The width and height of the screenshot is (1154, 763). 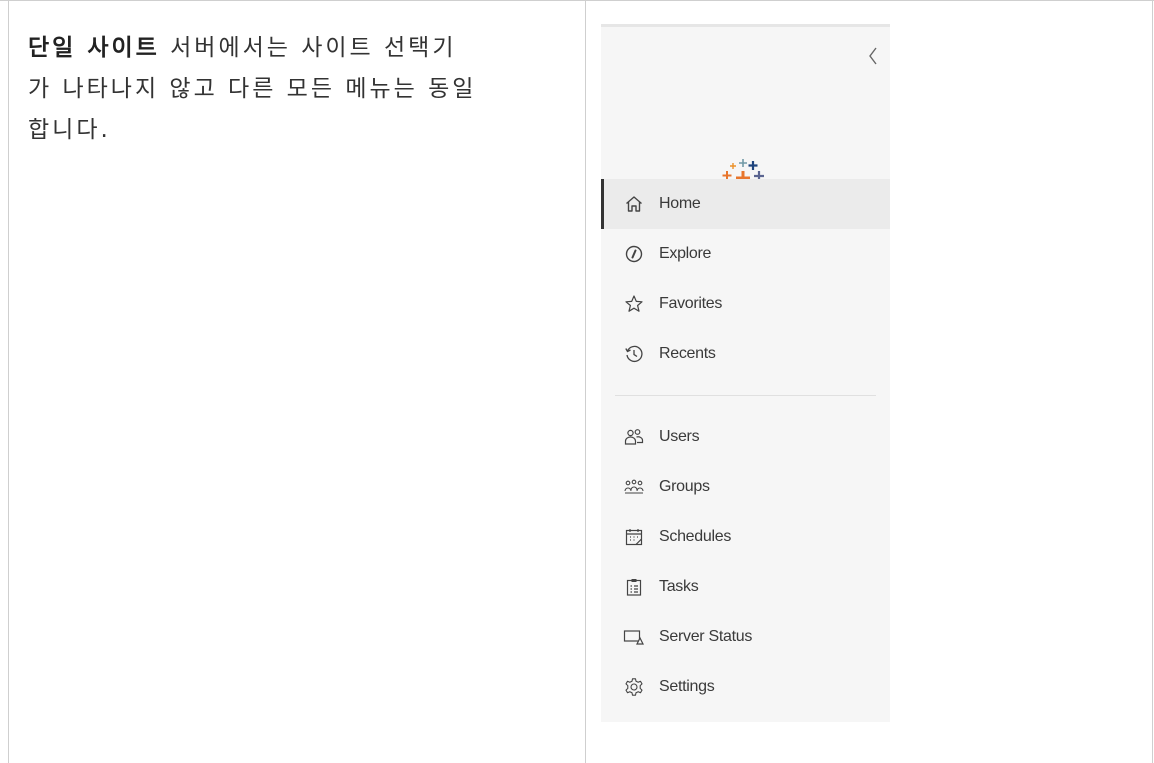 I want to click on chevron-left-icon, so click(x=873, y=56).